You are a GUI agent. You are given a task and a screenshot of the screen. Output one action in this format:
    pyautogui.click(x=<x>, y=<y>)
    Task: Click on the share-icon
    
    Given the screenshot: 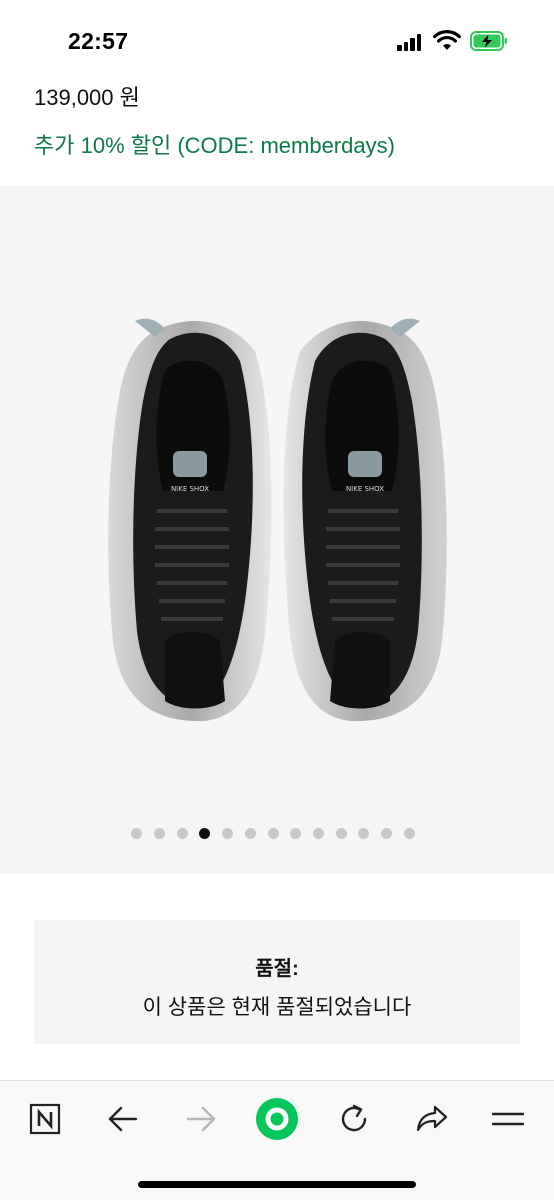 What is the action you would take?
    pyautogui.click(x=432, y=1118)
    